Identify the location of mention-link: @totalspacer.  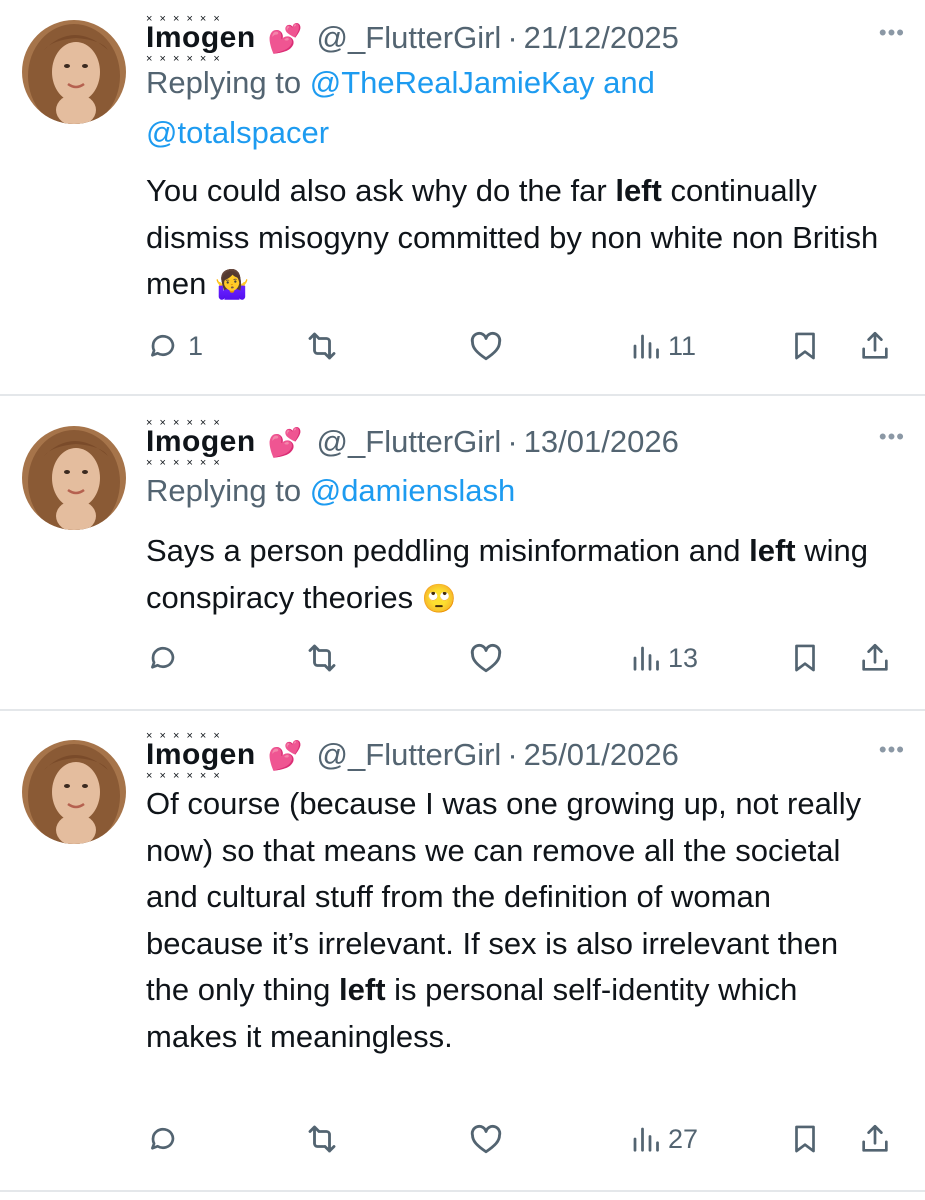
(237, 132).